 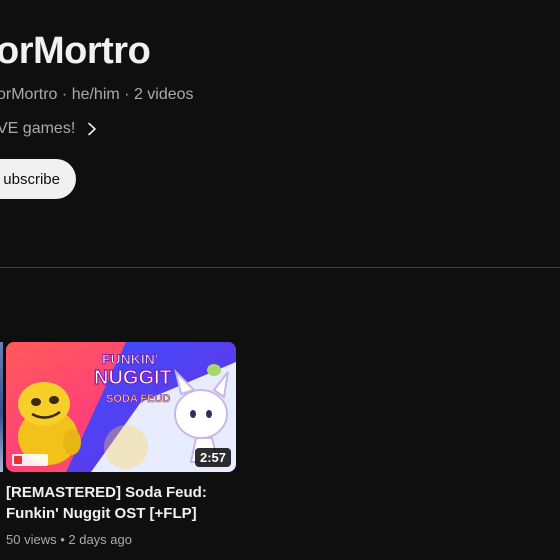 What do you see at coordinates (163, 94) in the screenshot?
I see `channel-video-count: 2 videos` at bounding box center [163, 94].